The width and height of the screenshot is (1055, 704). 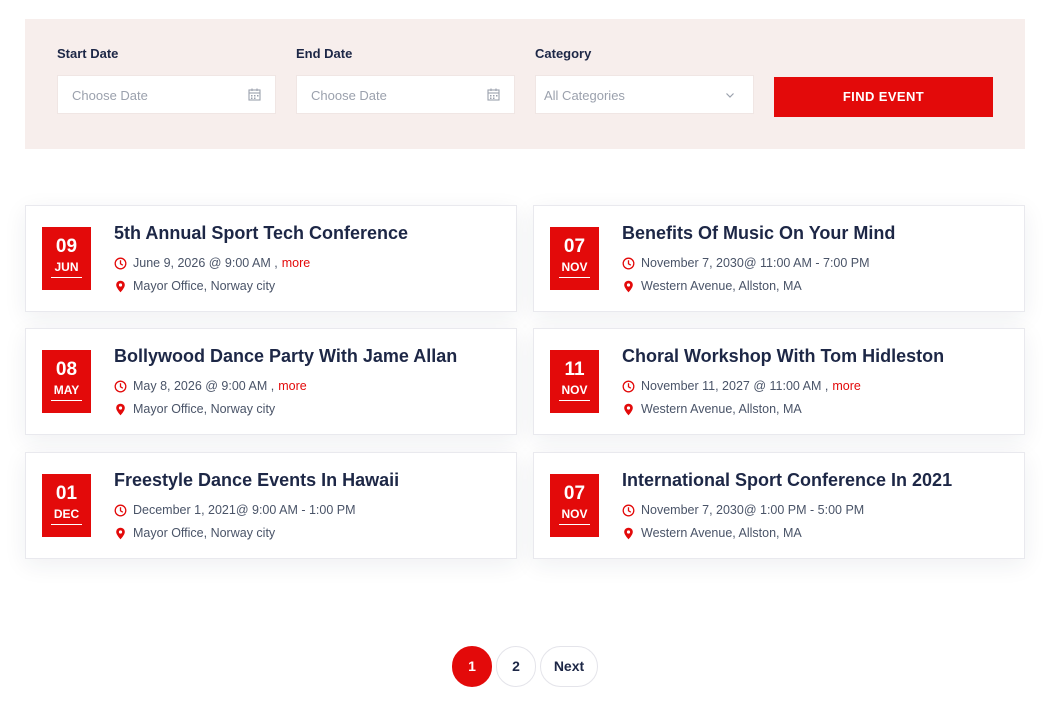 I want to click on page-1-button: 1, so click(x=472, y=666).